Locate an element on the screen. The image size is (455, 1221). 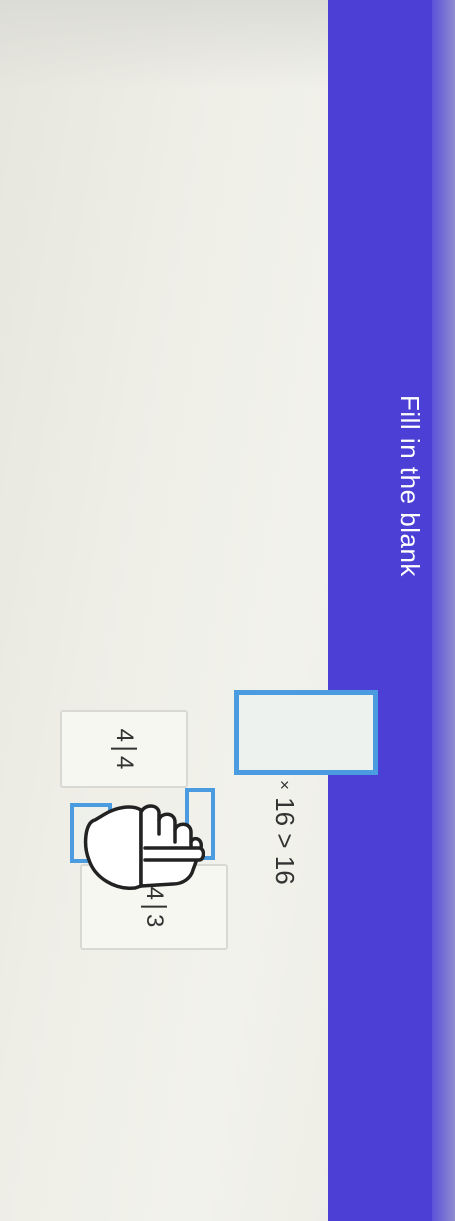
fraction-denominator: 4 is located at coordinates (124, 735).